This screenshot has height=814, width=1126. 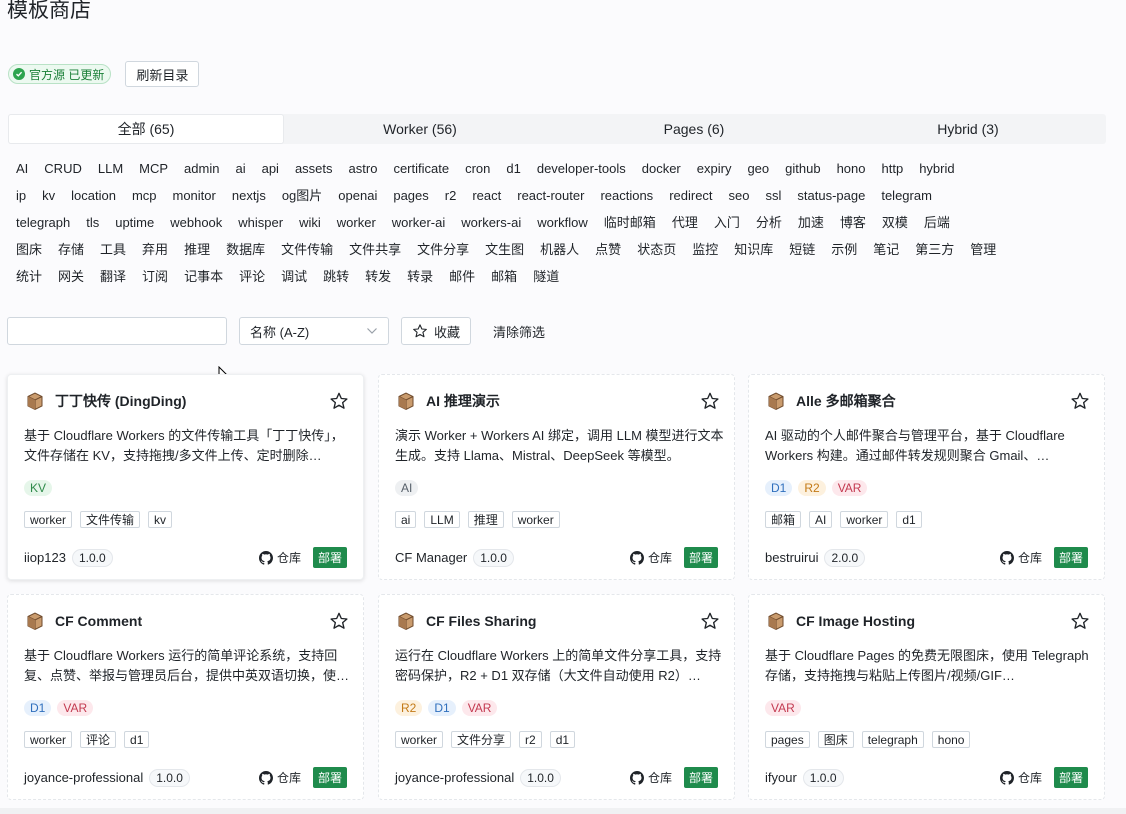 What do you see at coordinates (844, 250) in the screenshot?
I see `tag-filter-item: 示例` at bounding box center [844, 250].